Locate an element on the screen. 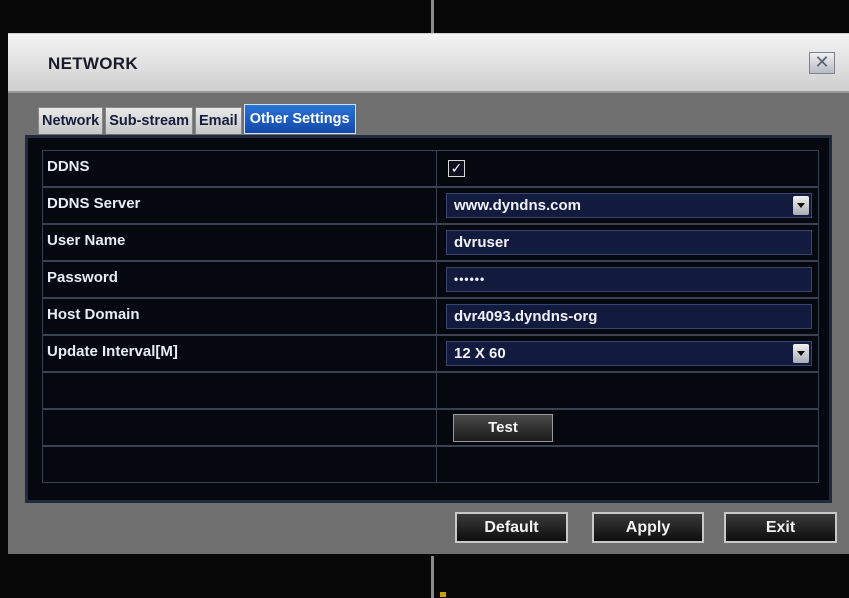 The image size is (849, 598). tab-email: Email is located at coordinates (218, 120).